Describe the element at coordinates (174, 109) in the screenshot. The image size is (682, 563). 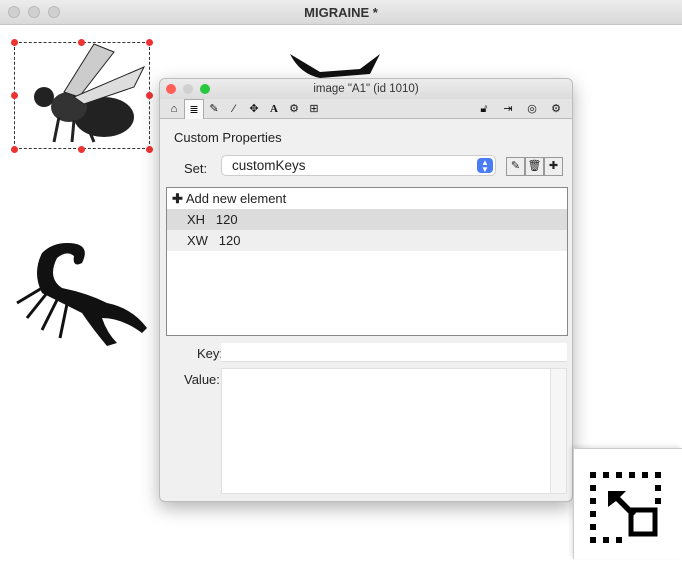
I see `home-icon: ⌂` at that location.